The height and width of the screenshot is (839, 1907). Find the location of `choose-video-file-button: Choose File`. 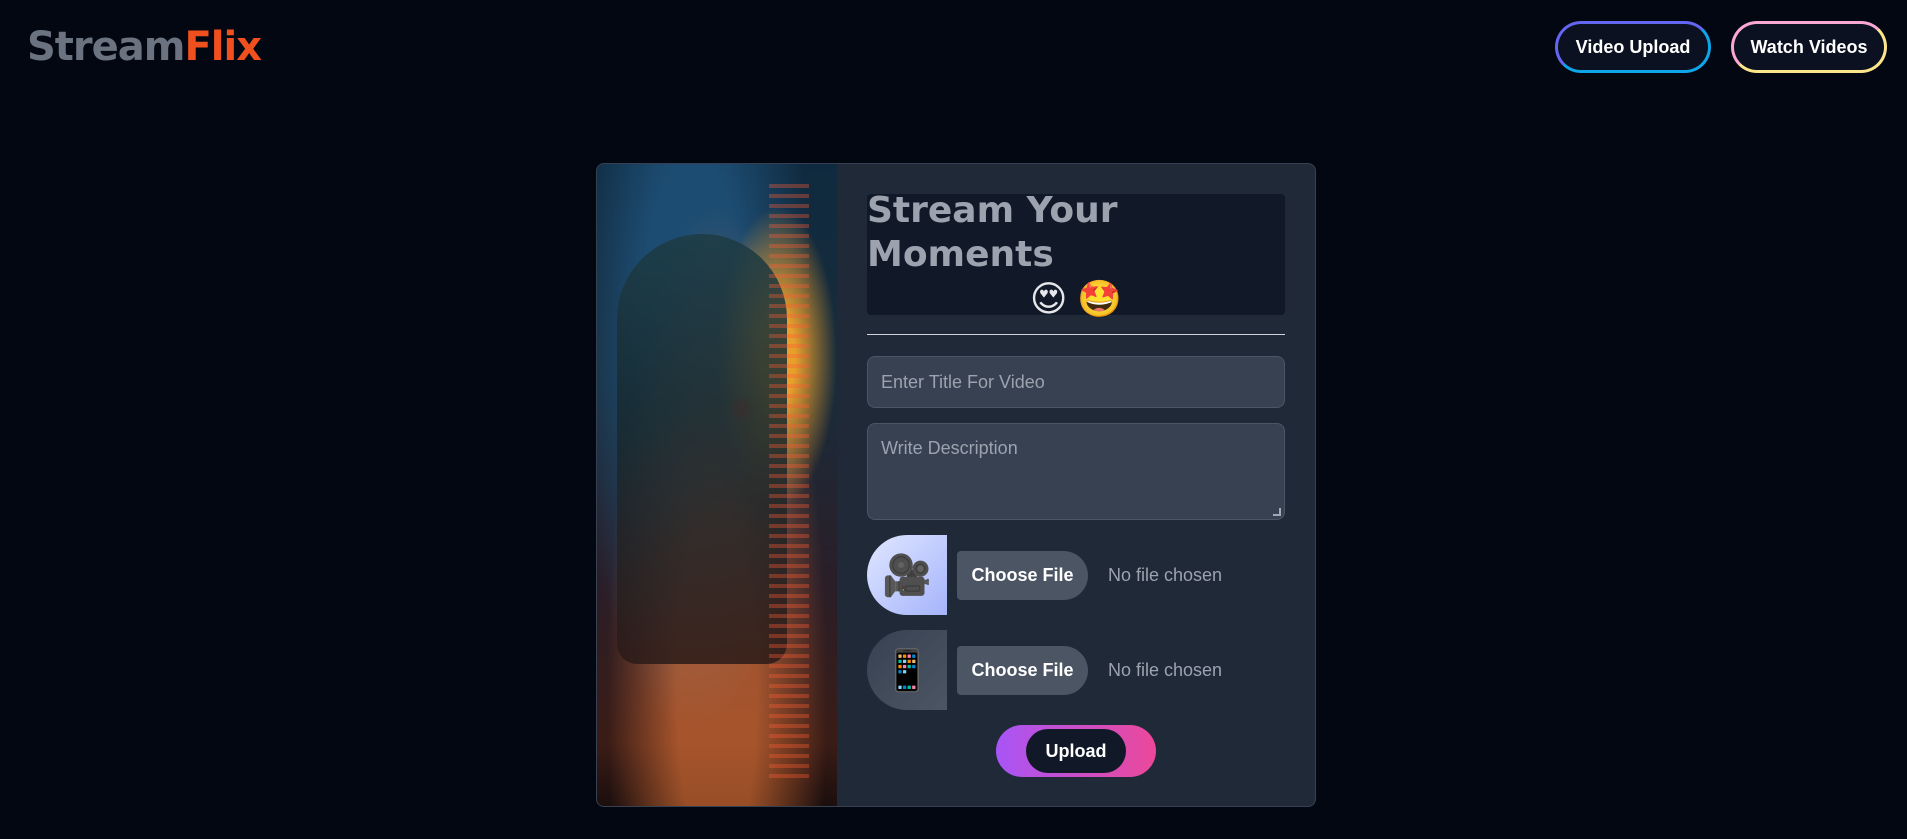

choose-video-file-button: Choose File is located at coordinates (1022, 575).